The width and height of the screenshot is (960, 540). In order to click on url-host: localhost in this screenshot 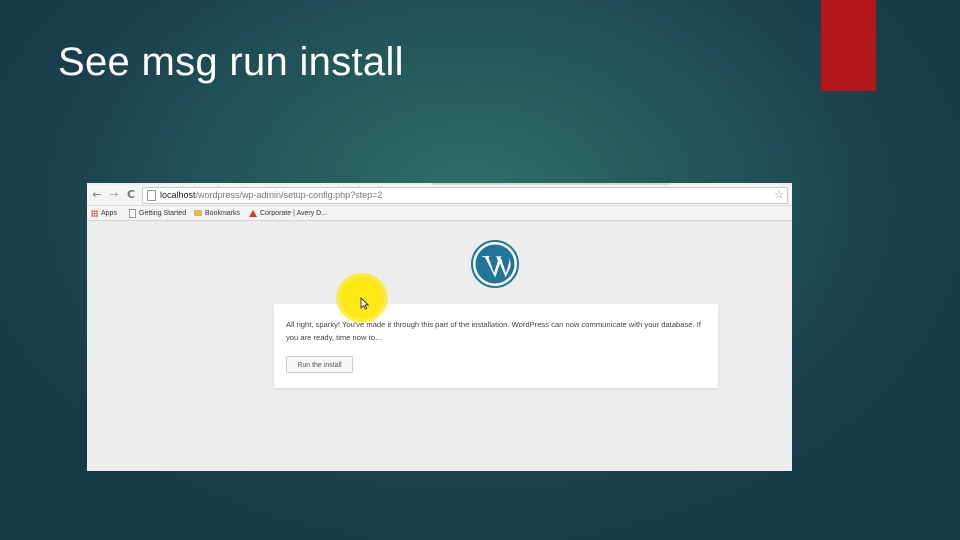, I will do `click(178, 195)`.